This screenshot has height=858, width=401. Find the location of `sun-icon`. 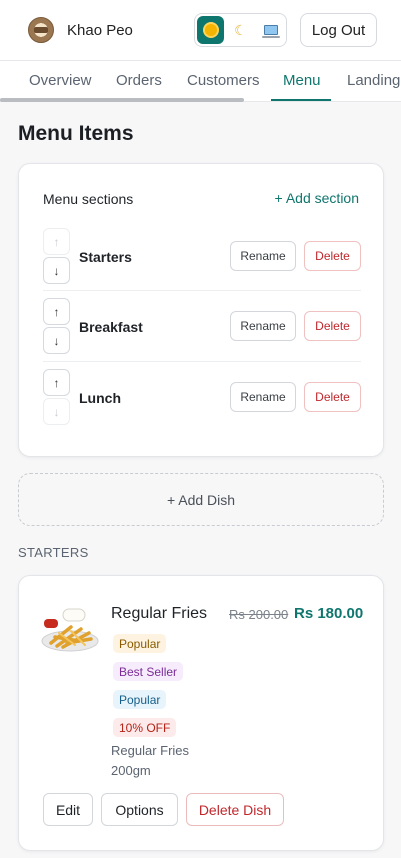

sun-icon is located at coordinates (210, 30).